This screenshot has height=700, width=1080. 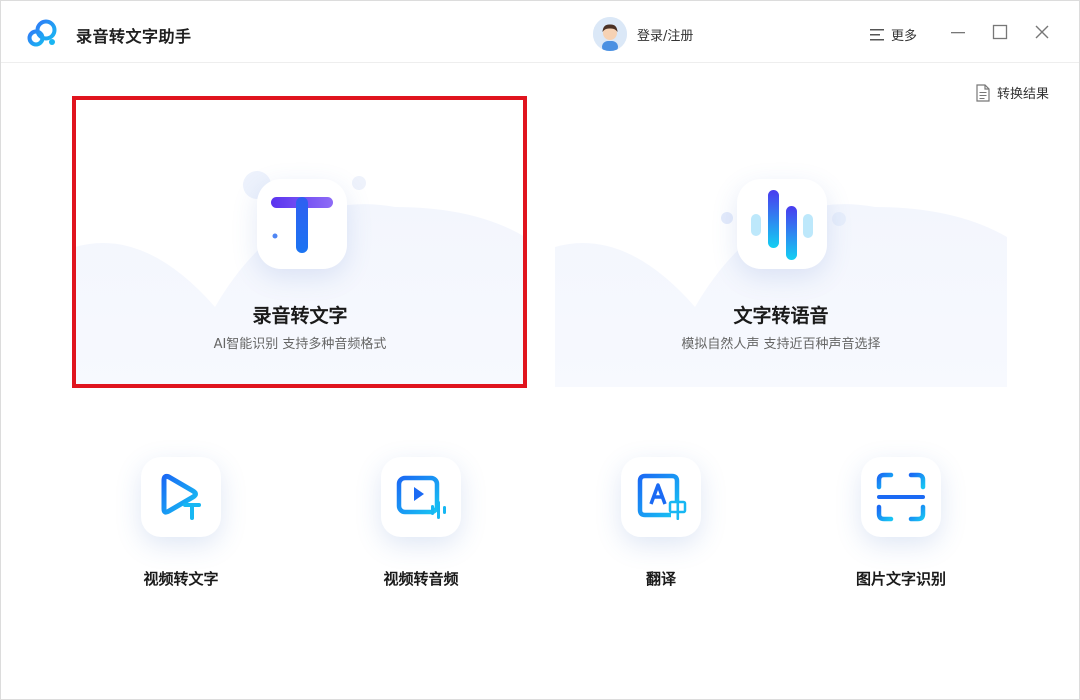 I want to click on scan-glyph, so click(x=901, y=497).